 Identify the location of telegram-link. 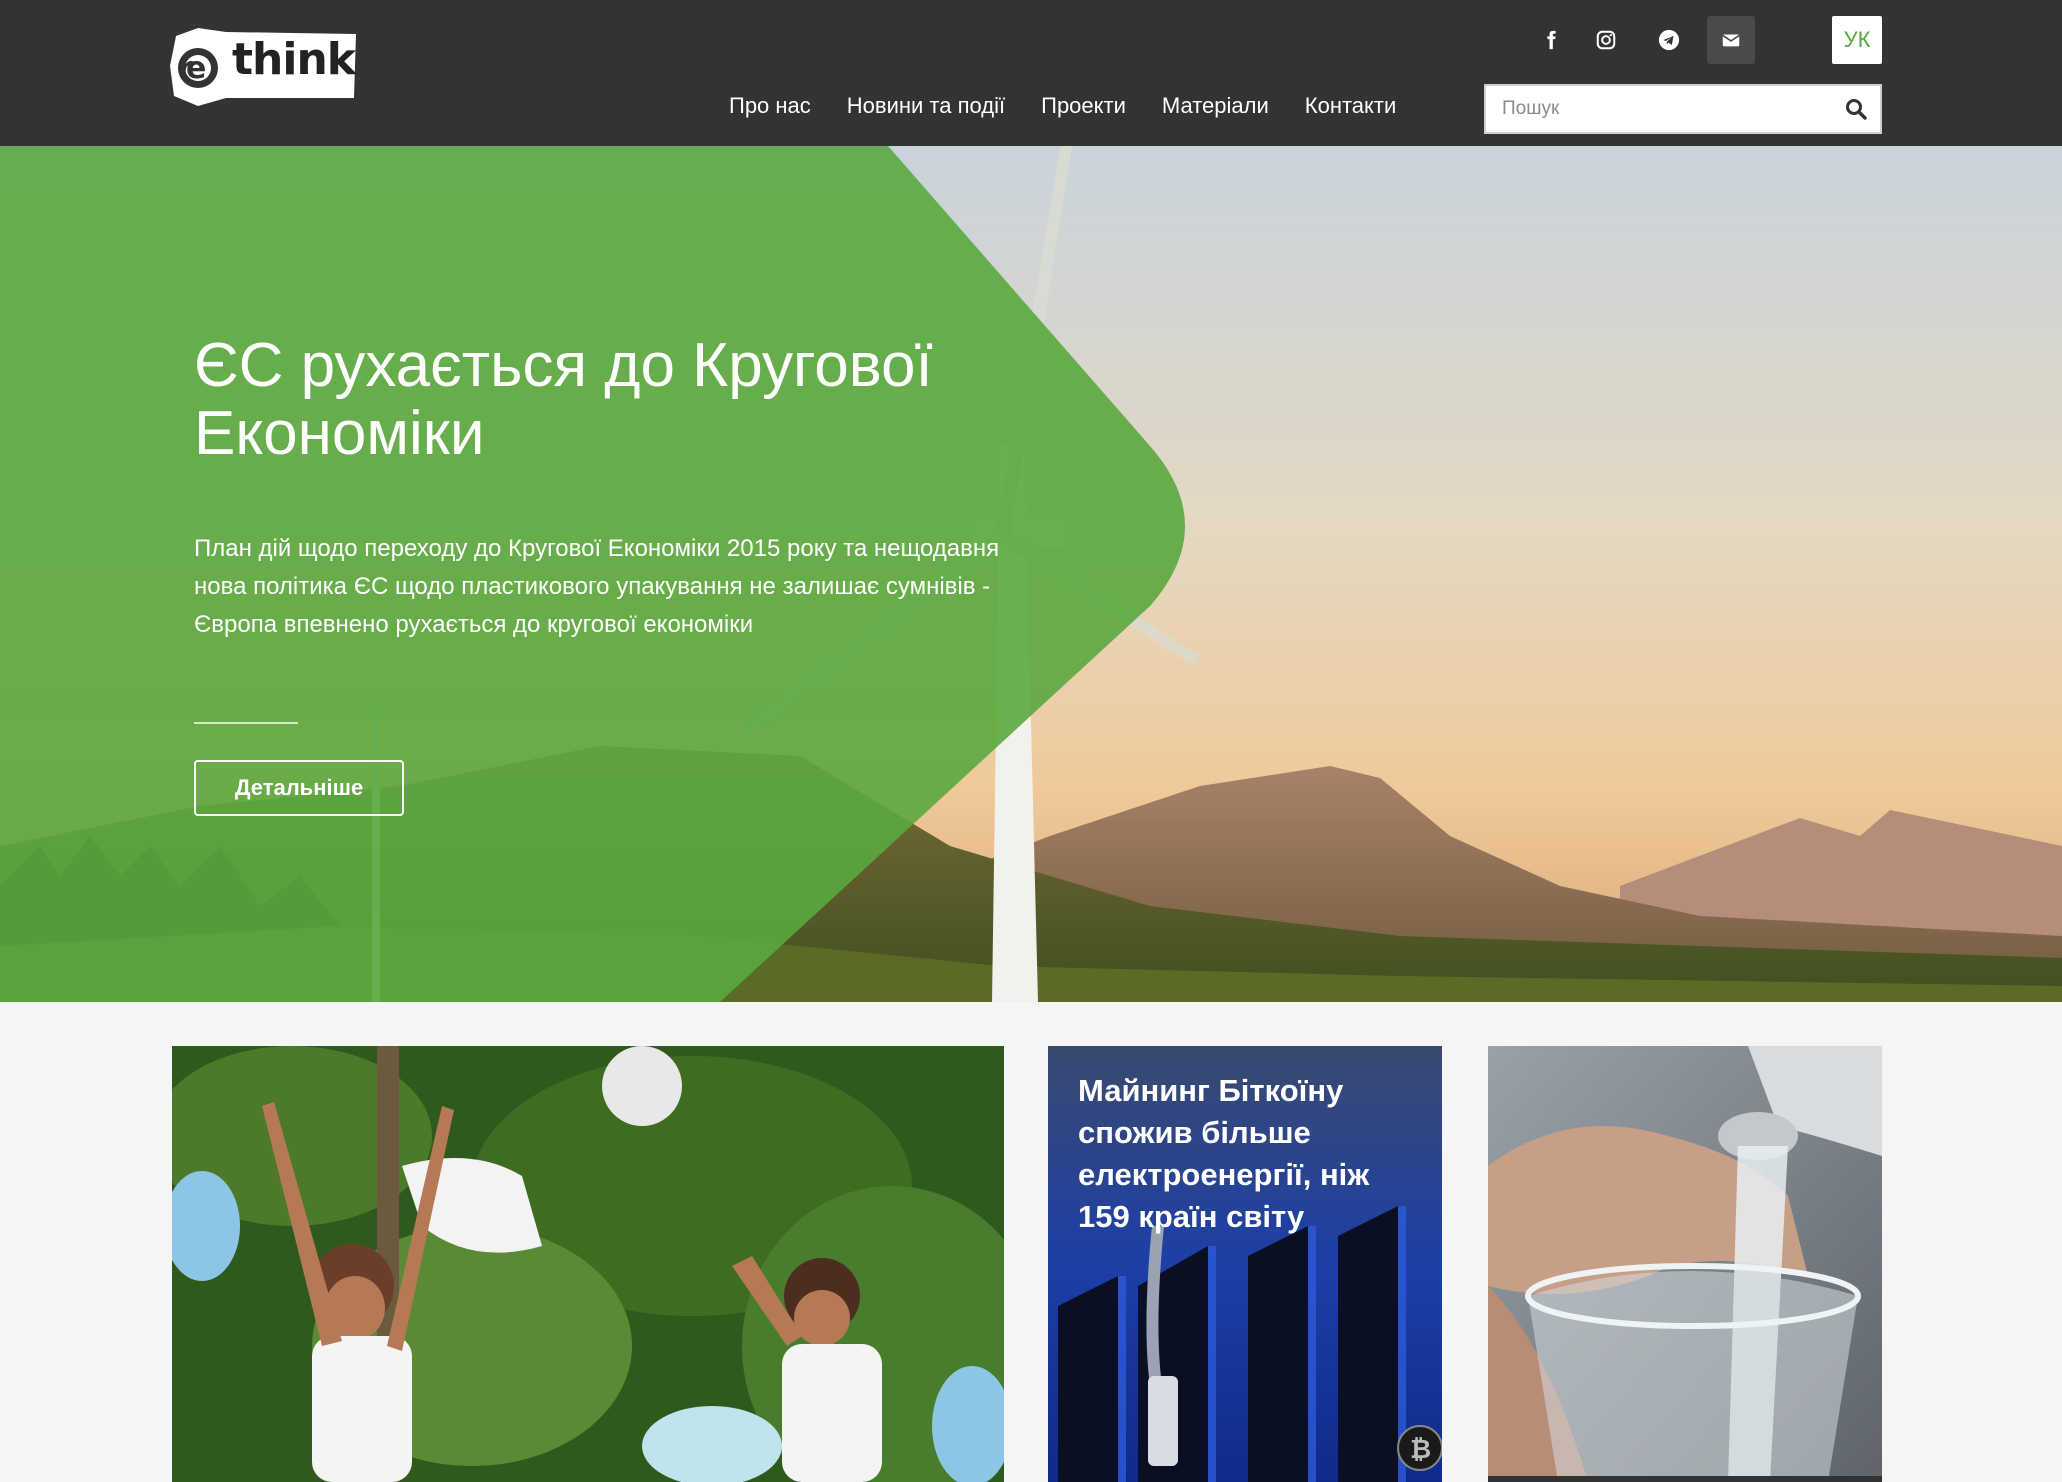
(1669, 40).